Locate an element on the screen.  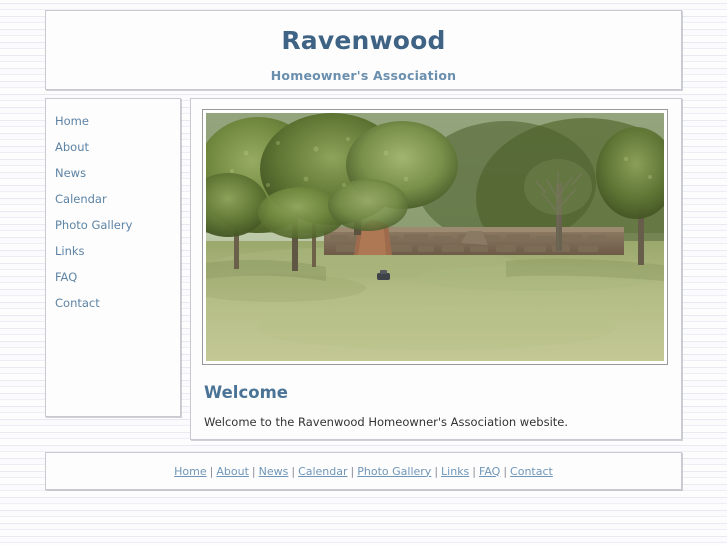
sidebar-link-about: About is located at coordinates (113, 147).